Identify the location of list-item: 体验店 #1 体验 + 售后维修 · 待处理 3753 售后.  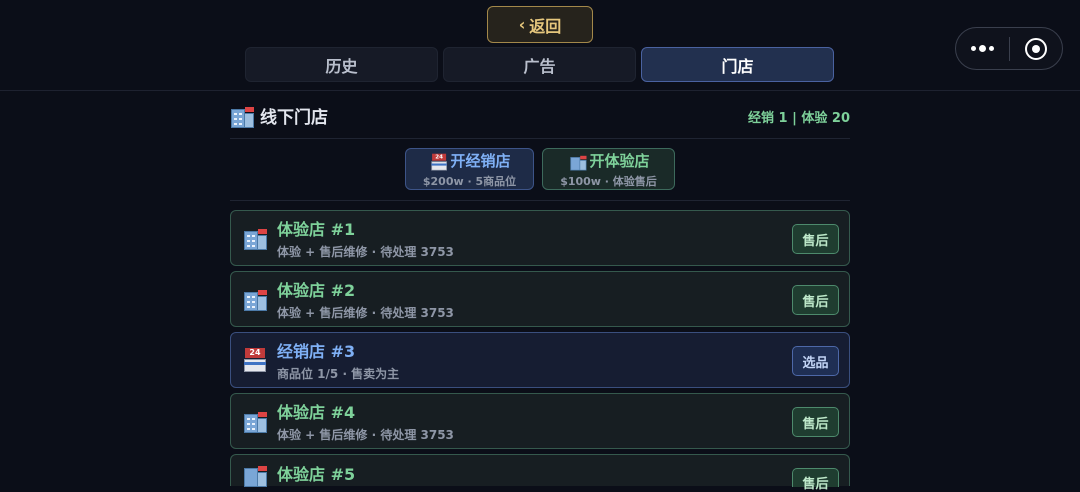
(540, 238).